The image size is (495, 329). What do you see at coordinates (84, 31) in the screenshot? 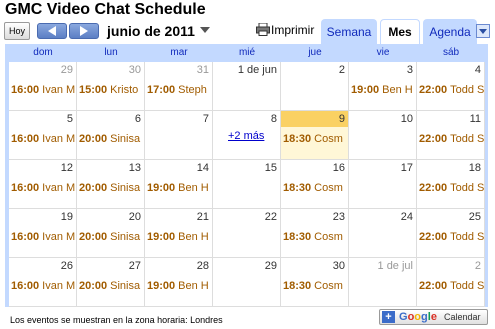
I see `next-month-button` at bounding box center [84, 31].